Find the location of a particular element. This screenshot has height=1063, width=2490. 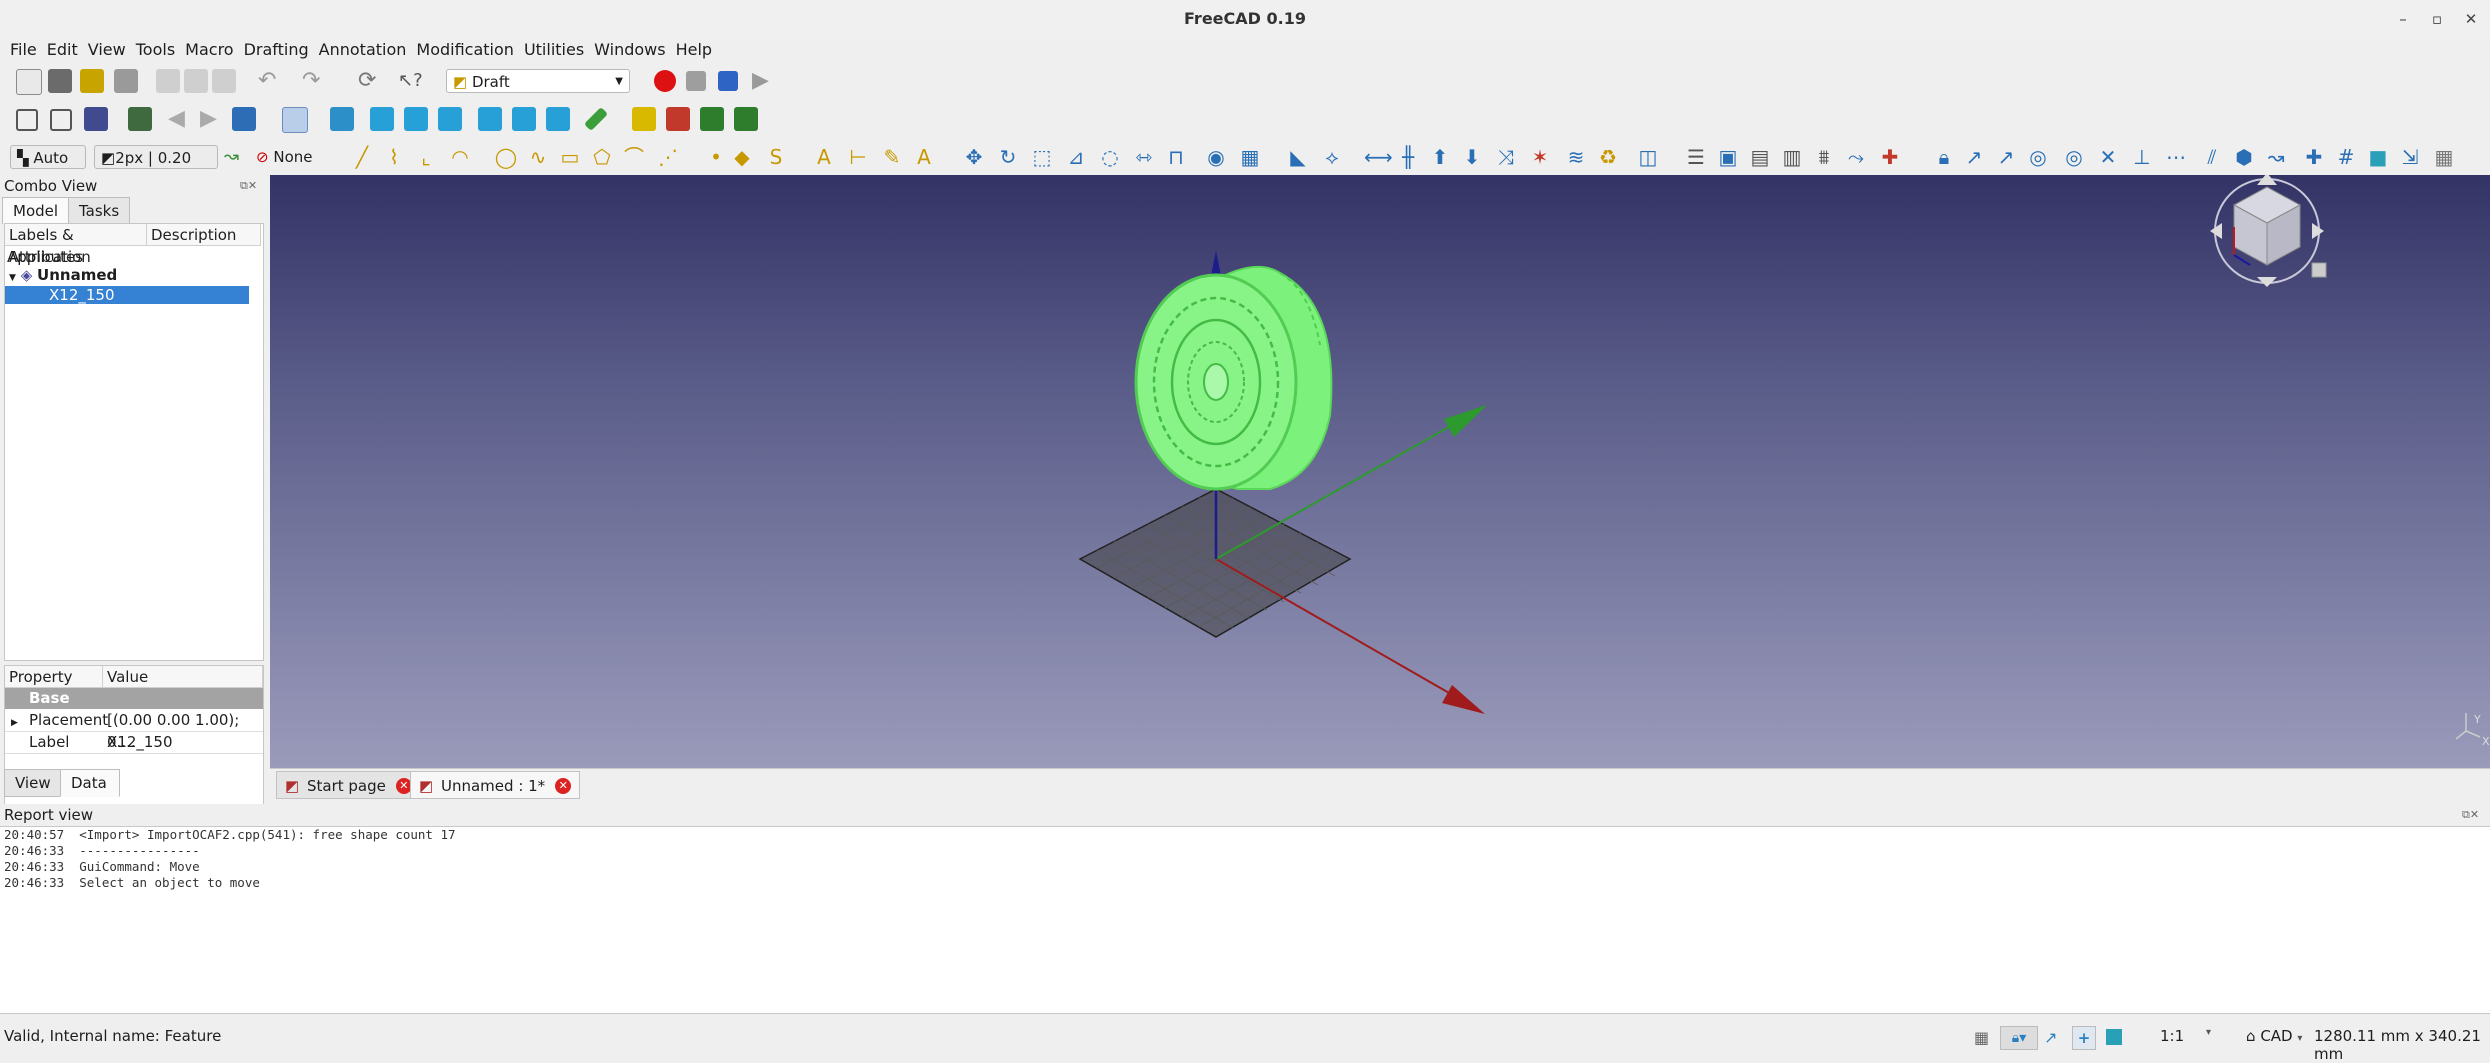

edit-icon: ◣ is located at coordinates (1298, 157).